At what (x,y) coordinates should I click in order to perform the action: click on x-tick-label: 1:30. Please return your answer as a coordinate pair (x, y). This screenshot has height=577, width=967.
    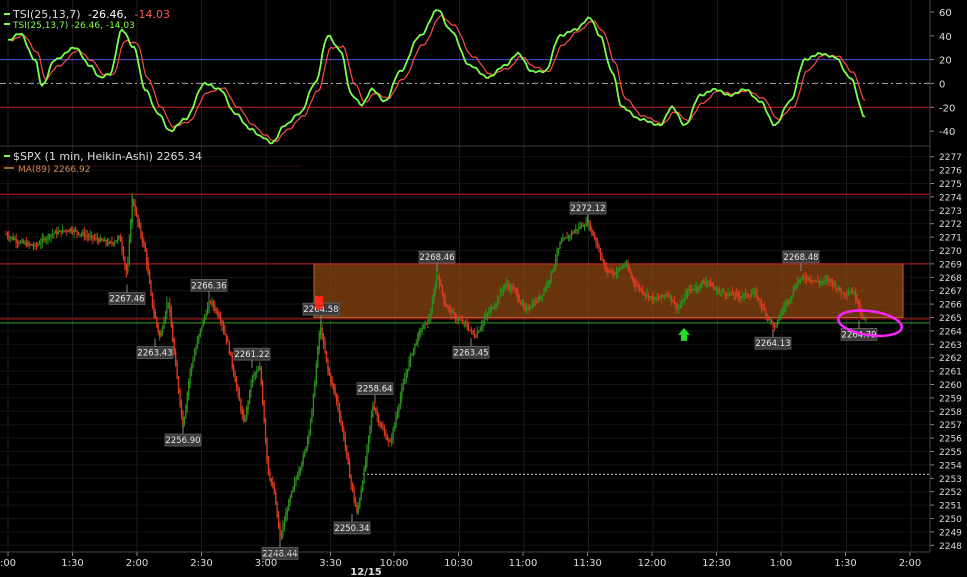
    Looking at the image, I should click on (72, 563).